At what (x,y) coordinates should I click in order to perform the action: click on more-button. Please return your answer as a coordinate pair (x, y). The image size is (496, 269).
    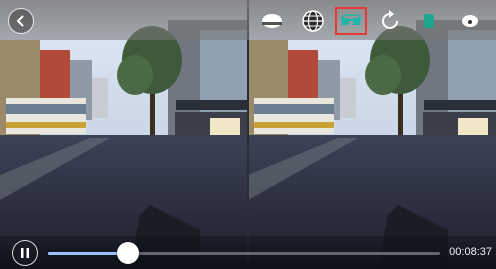
    Looking at the image, I should click on (470, 21).